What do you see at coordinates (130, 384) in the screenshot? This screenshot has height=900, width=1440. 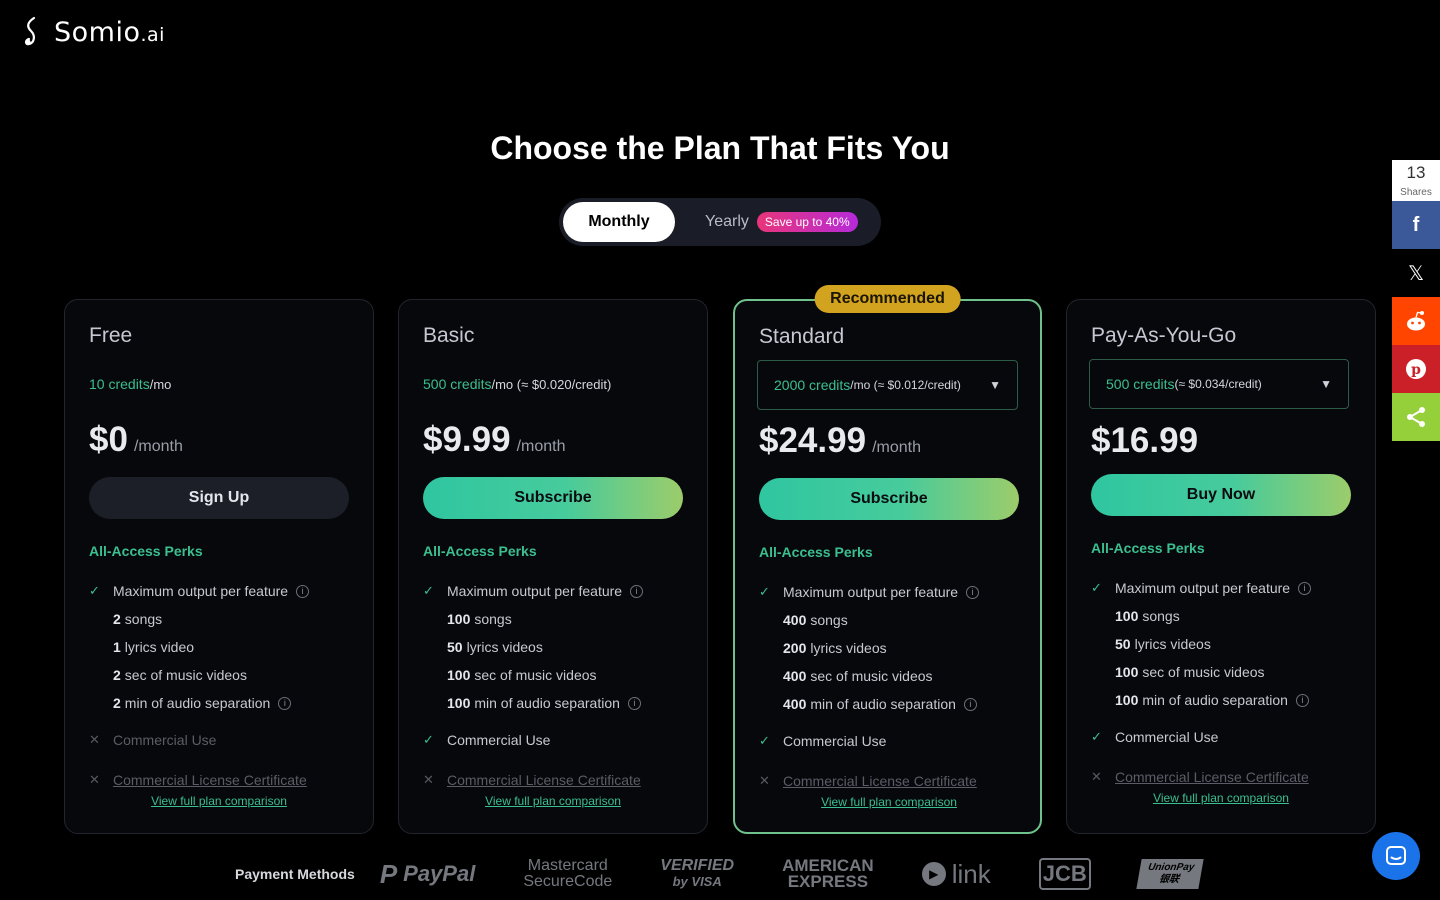 I see `plan-credits: 10 credits/mo` at bounding box center [130, 384].